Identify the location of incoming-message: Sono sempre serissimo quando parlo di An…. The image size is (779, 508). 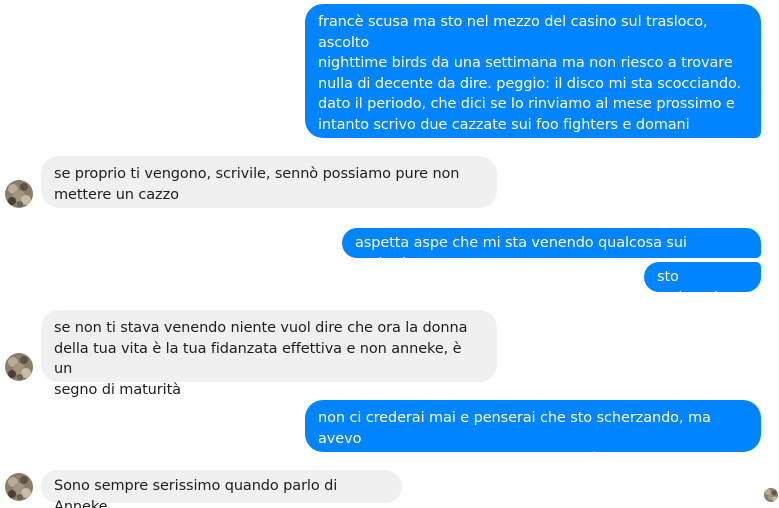
(221, 489).